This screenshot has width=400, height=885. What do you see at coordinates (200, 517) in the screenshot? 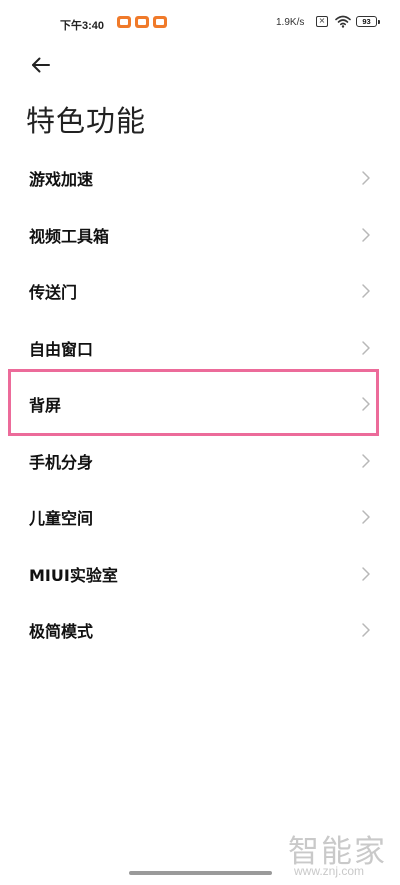
I see `menu-item-kids-space: 儿童空间` at bounding box center [200, 517].